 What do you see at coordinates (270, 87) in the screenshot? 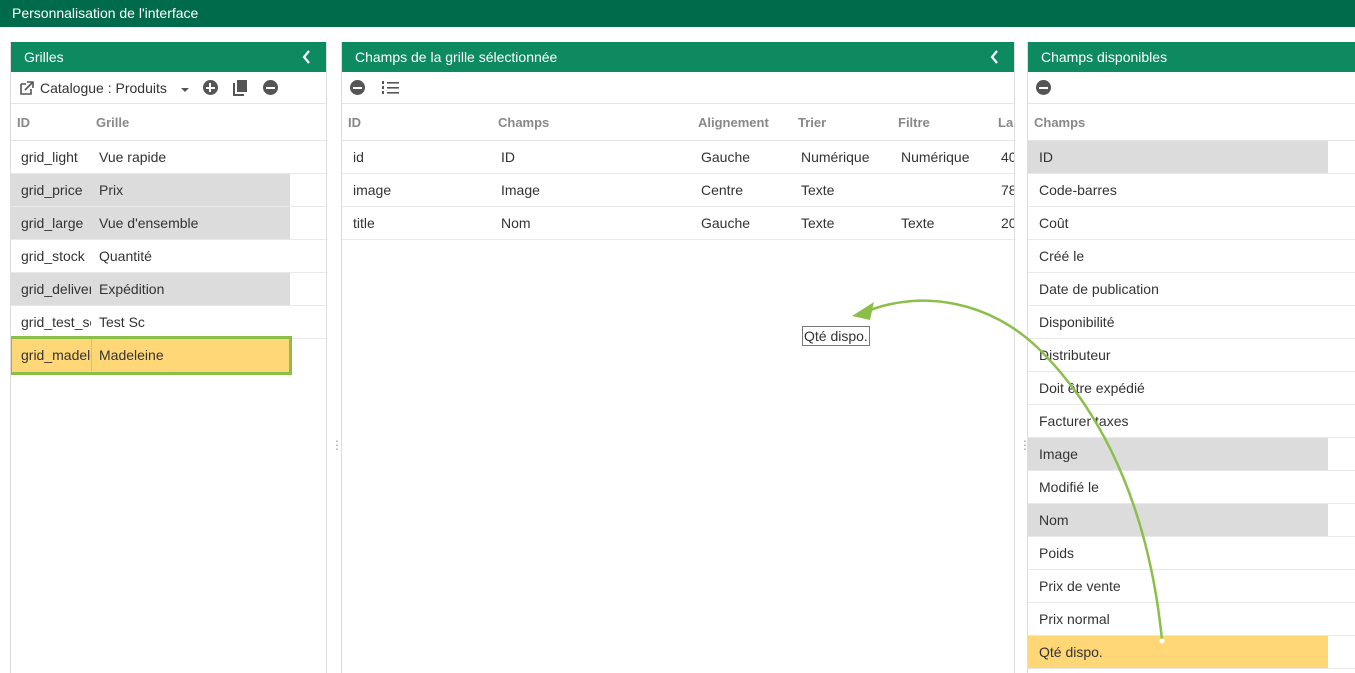
I see `remove-grid-icon` at bounding box center [270, 87].